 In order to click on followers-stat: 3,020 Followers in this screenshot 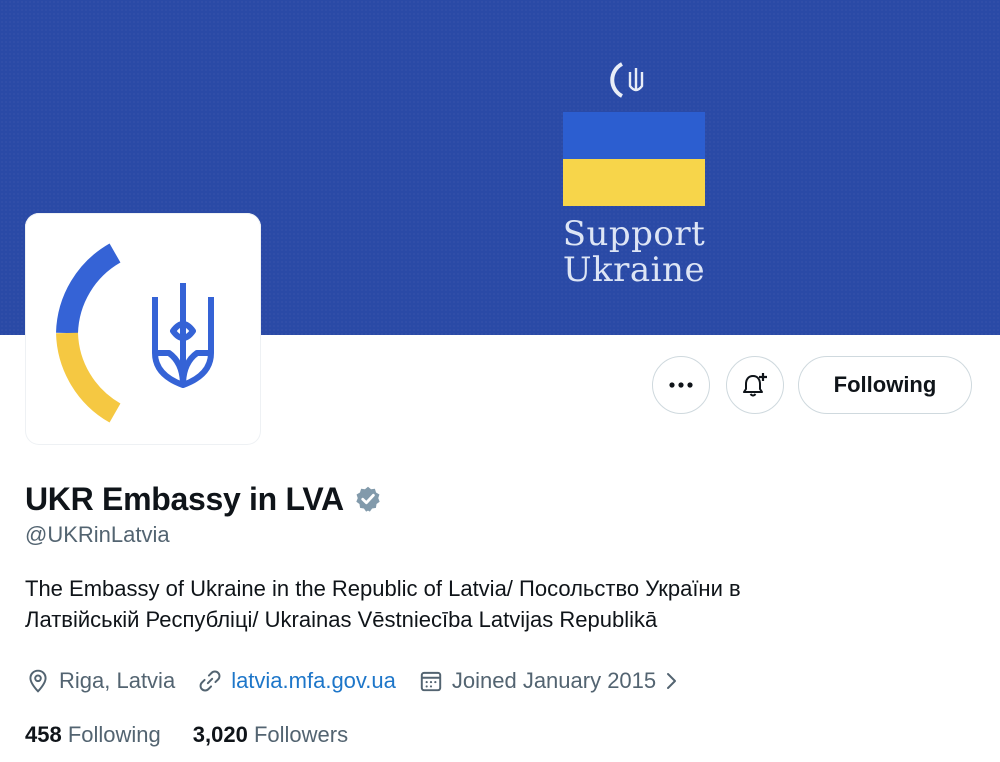, I will do `click(270, 735)`.